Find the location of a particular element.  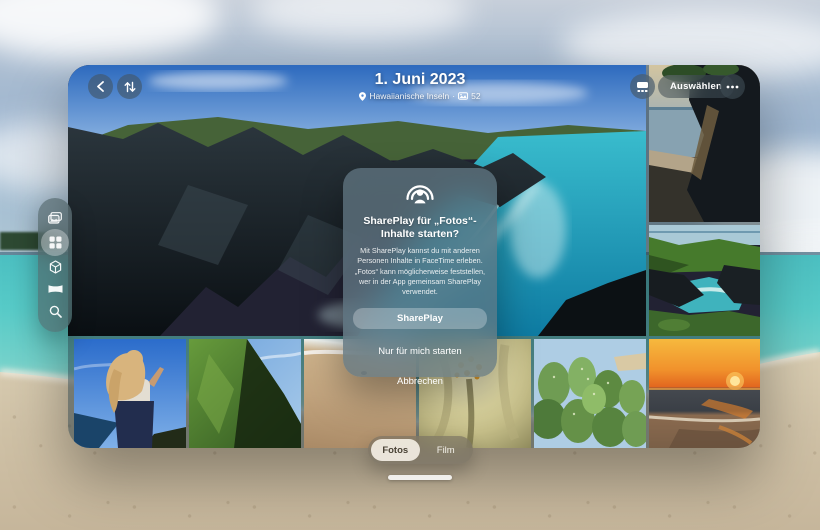

arrow-up-arrow-down-icon is located at coordinates (129, 86).